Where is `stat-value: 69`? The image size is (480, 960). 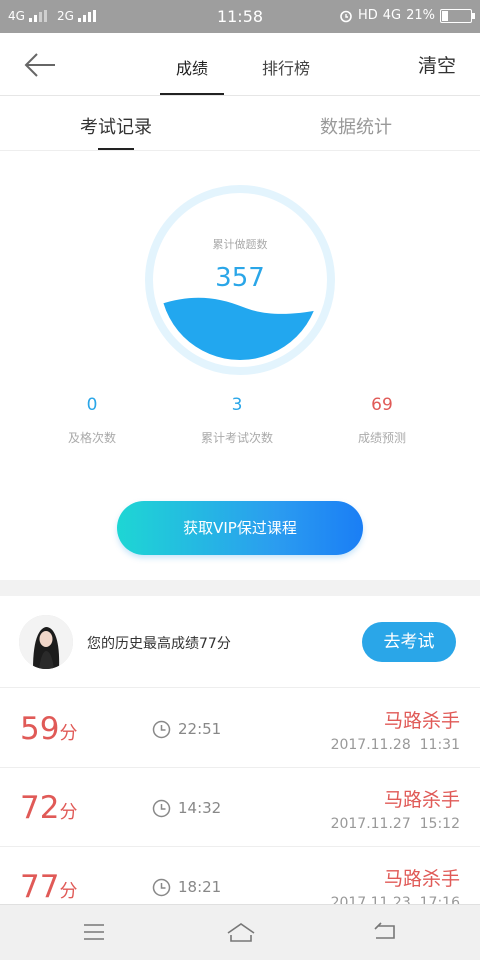
stat-value: 69 is located at coordinates (382, 405).